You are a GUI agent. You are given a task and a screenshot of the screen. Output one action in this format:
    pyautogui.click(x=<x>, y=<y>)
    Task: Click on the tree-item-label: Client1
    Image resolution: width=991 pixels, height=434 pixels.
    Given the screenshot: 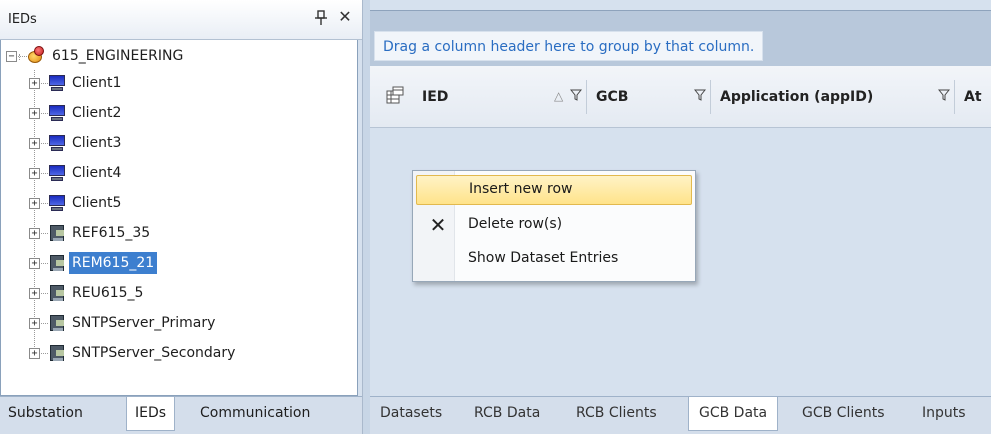 What is the action you would take?
    pyautogui.click(x=97, y=83)
    